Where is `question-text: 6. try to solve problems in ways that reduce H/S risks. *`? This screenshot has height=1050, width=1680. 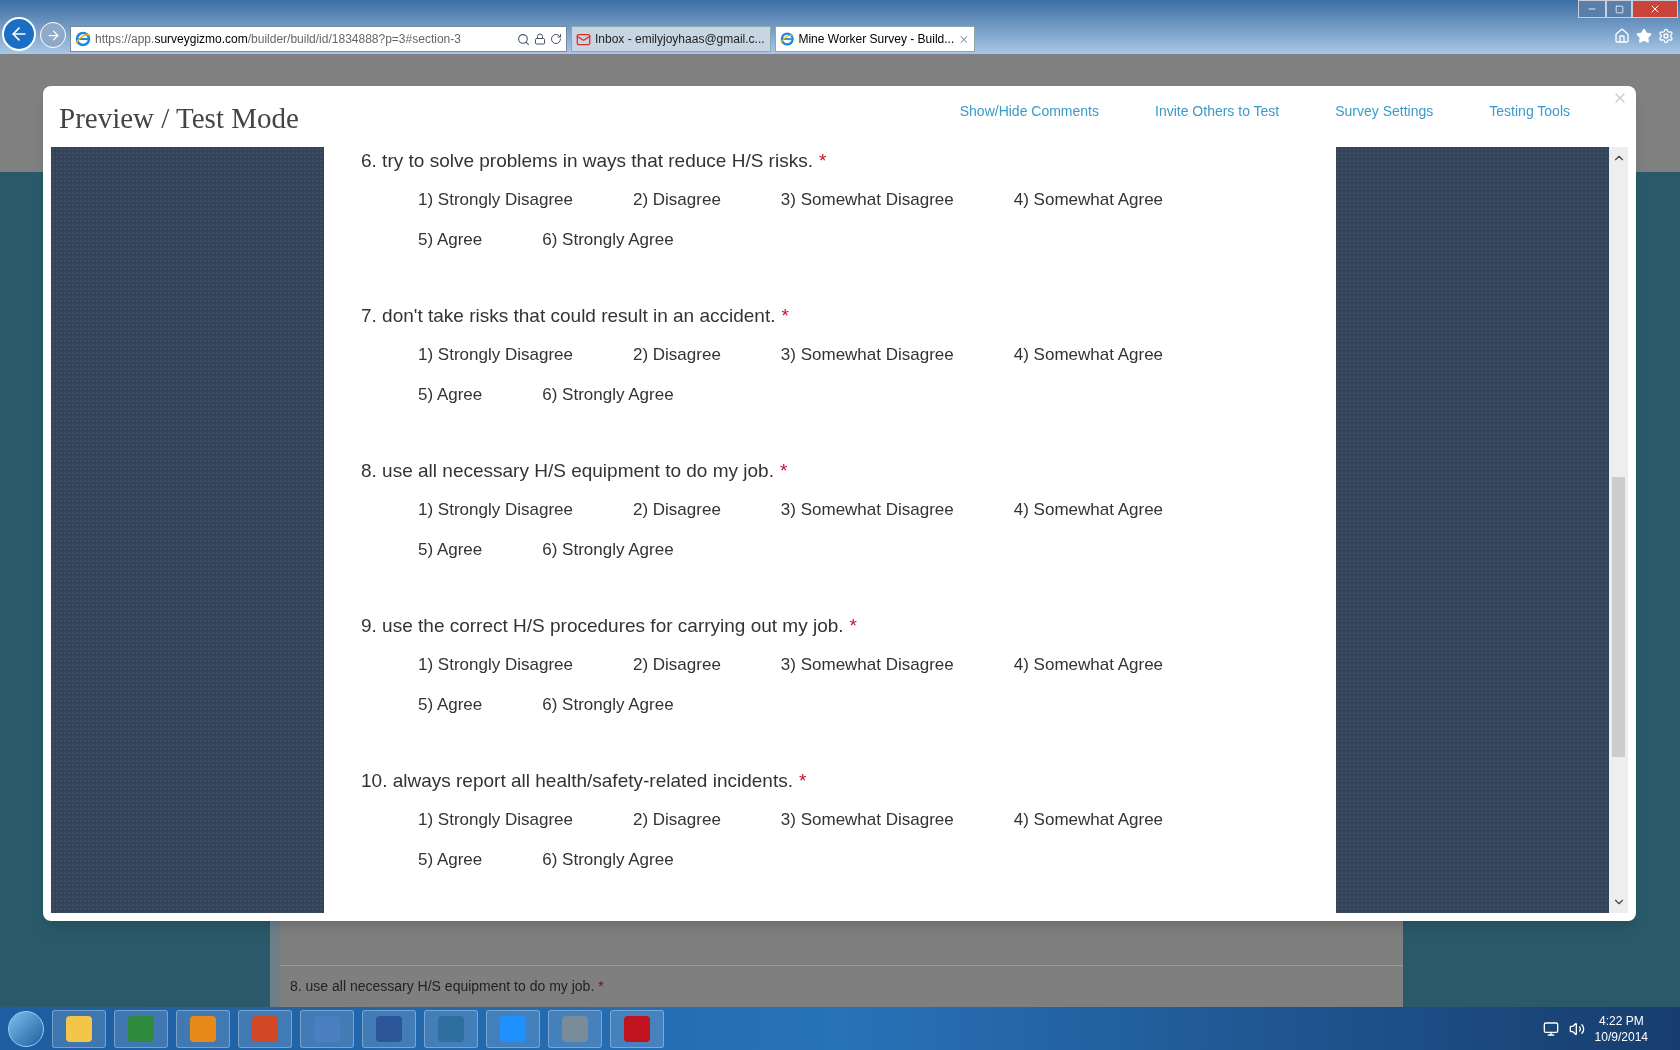 question-text: 6. try to solve problems in ways that reduce H/S risks. * is located at coordinates (594, 161).